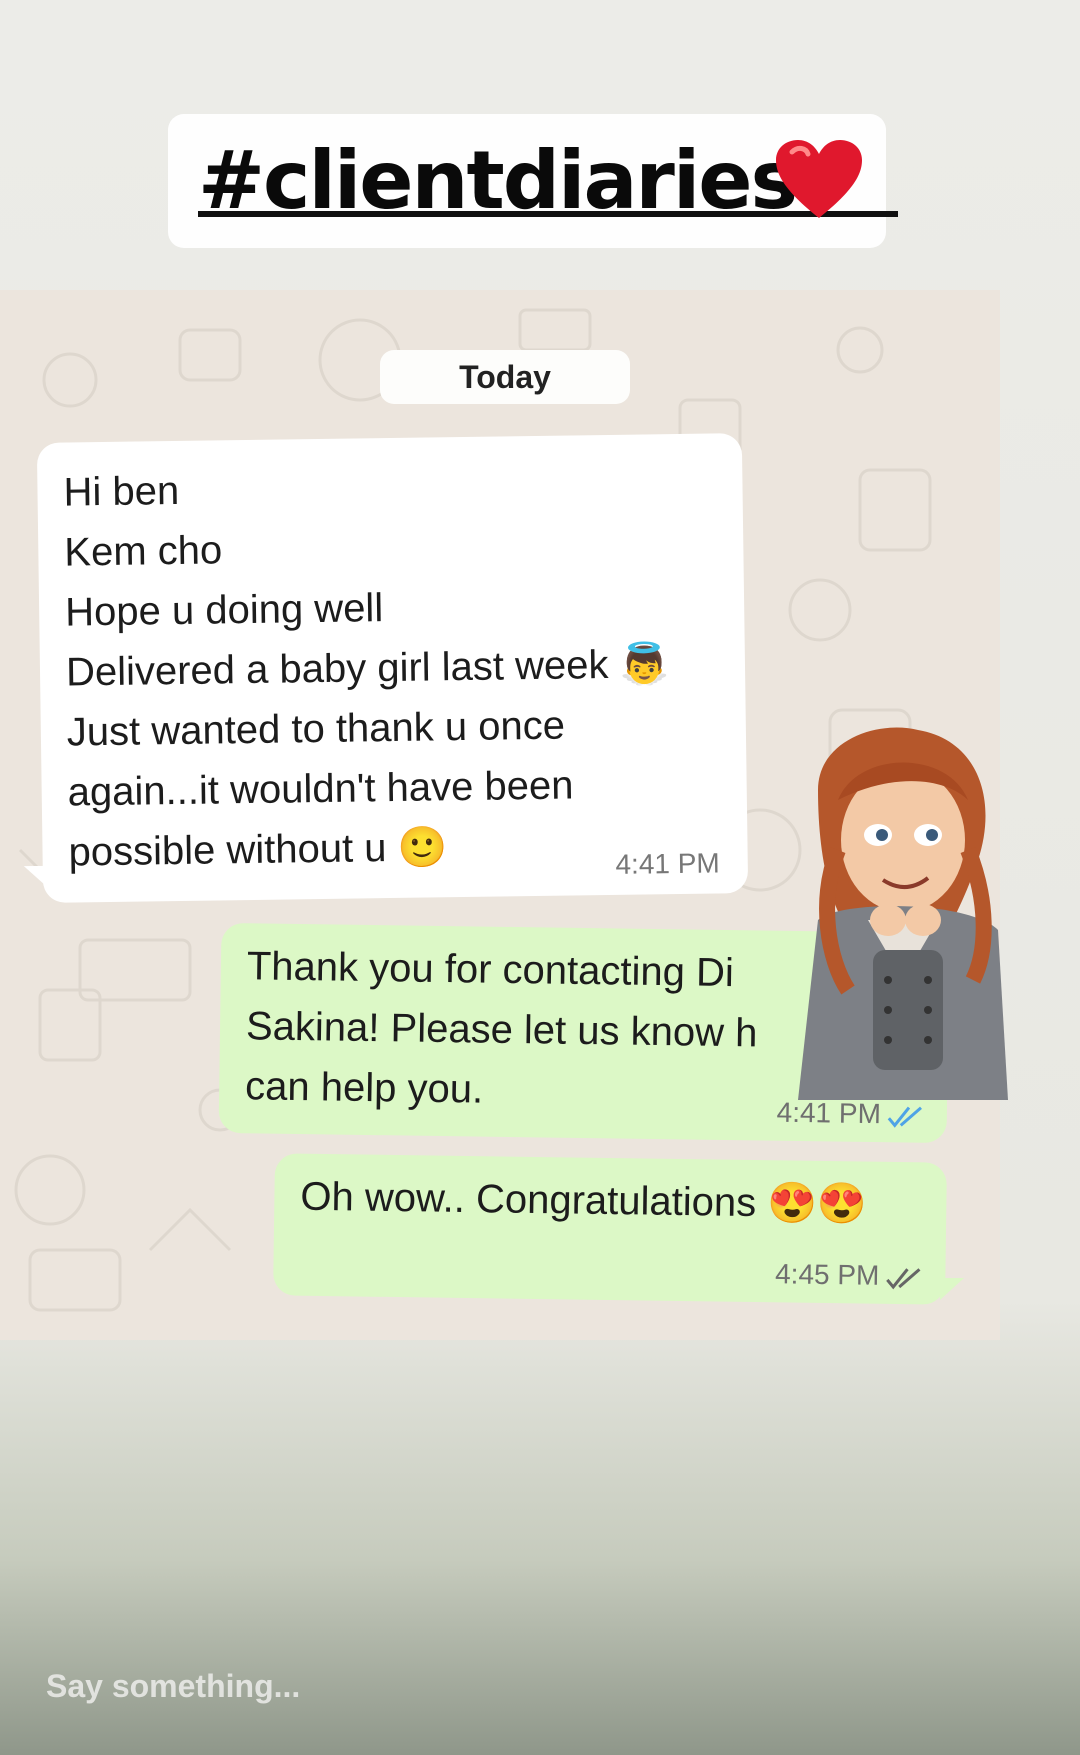  What do you see at coordinates (143, 551) in the screenshot?
I see `message-line: Kem cho` at bounding box center [143, 551].